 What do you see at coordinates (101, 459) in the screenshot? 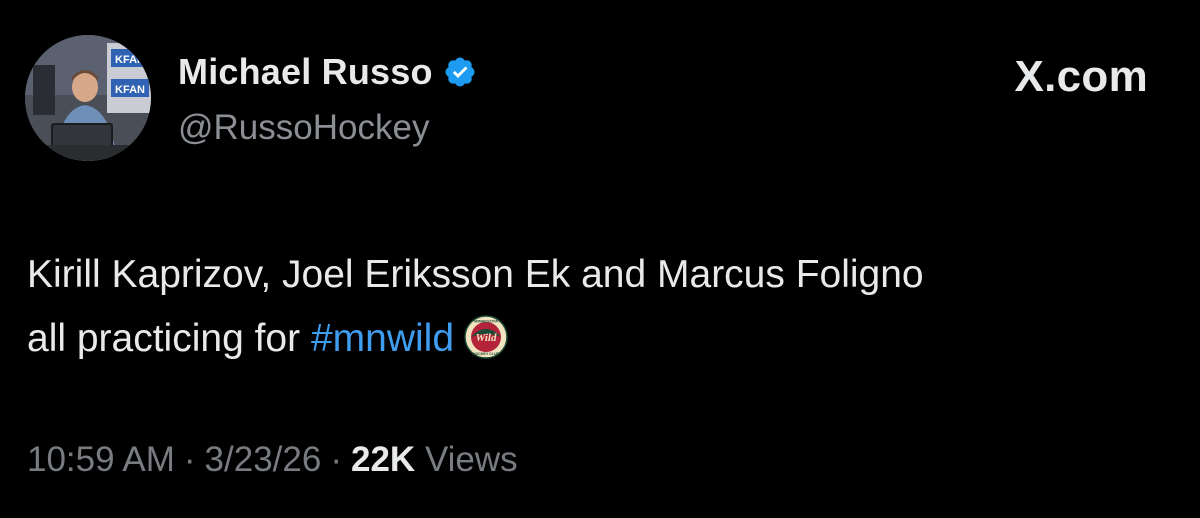
I see `tweet-time: 10:59 AM` at bounding box center [101, 459].